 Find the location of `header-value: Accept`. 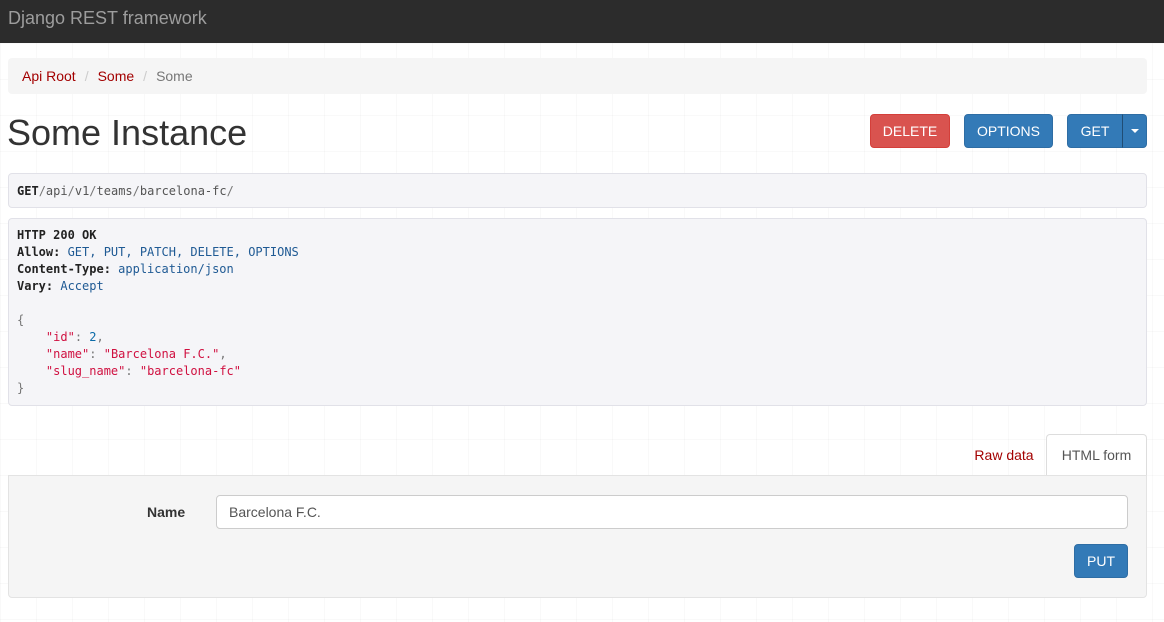

header-value: Accept is located at coordinates (82, 286).